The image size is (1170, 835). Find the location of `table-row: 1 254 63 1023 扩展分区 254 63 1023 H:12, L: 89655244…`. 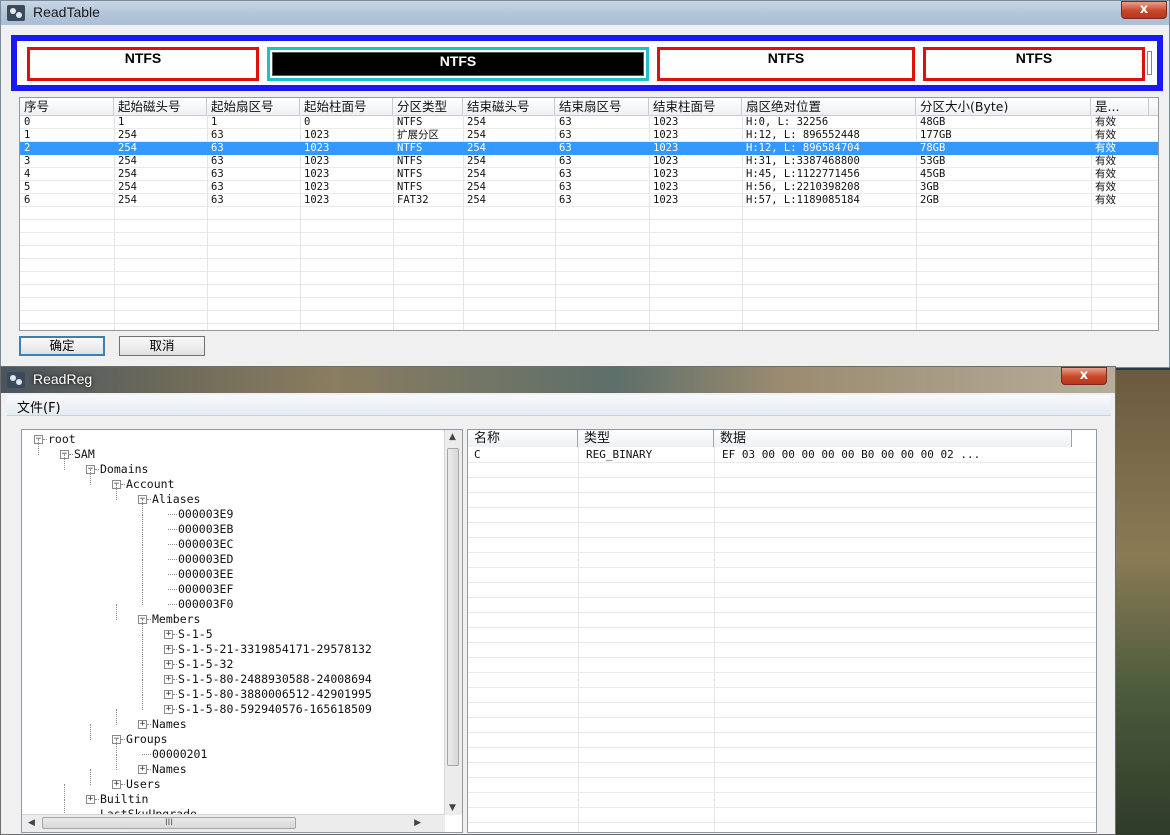

table-row: 1 254 63 1023 扩展分区 254 63 1023 H:12, L: 89655244… is located at coordinates (589, 135).